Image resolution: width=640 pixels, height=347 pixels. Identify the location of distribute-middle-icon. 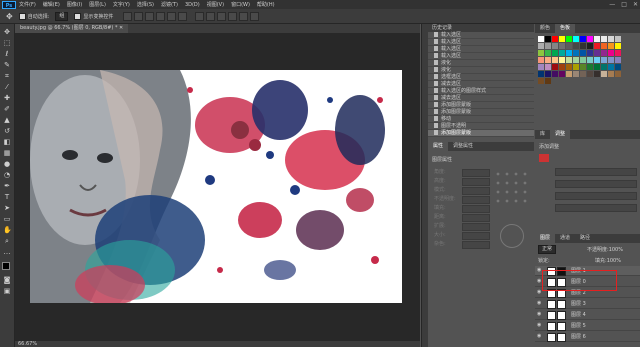
(211, 16).